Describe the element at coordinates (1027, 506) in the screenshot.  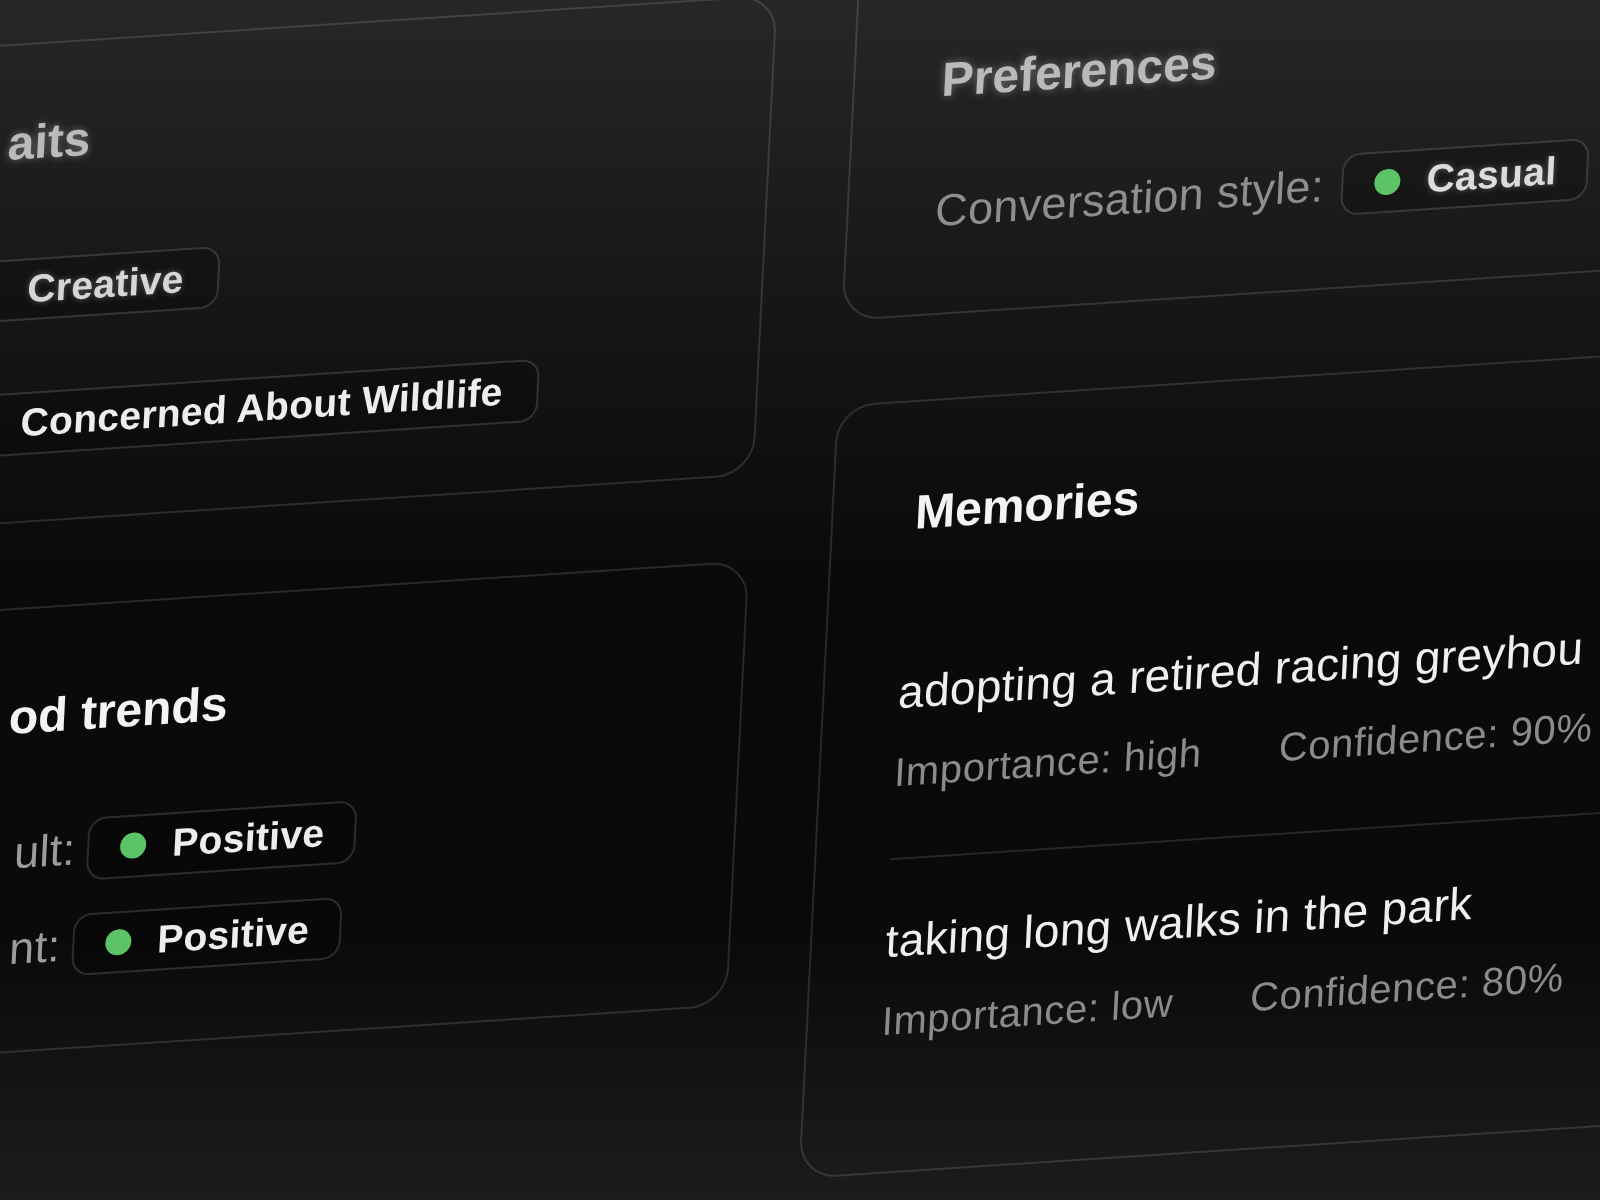
I see `card-title: Memories` at that location.